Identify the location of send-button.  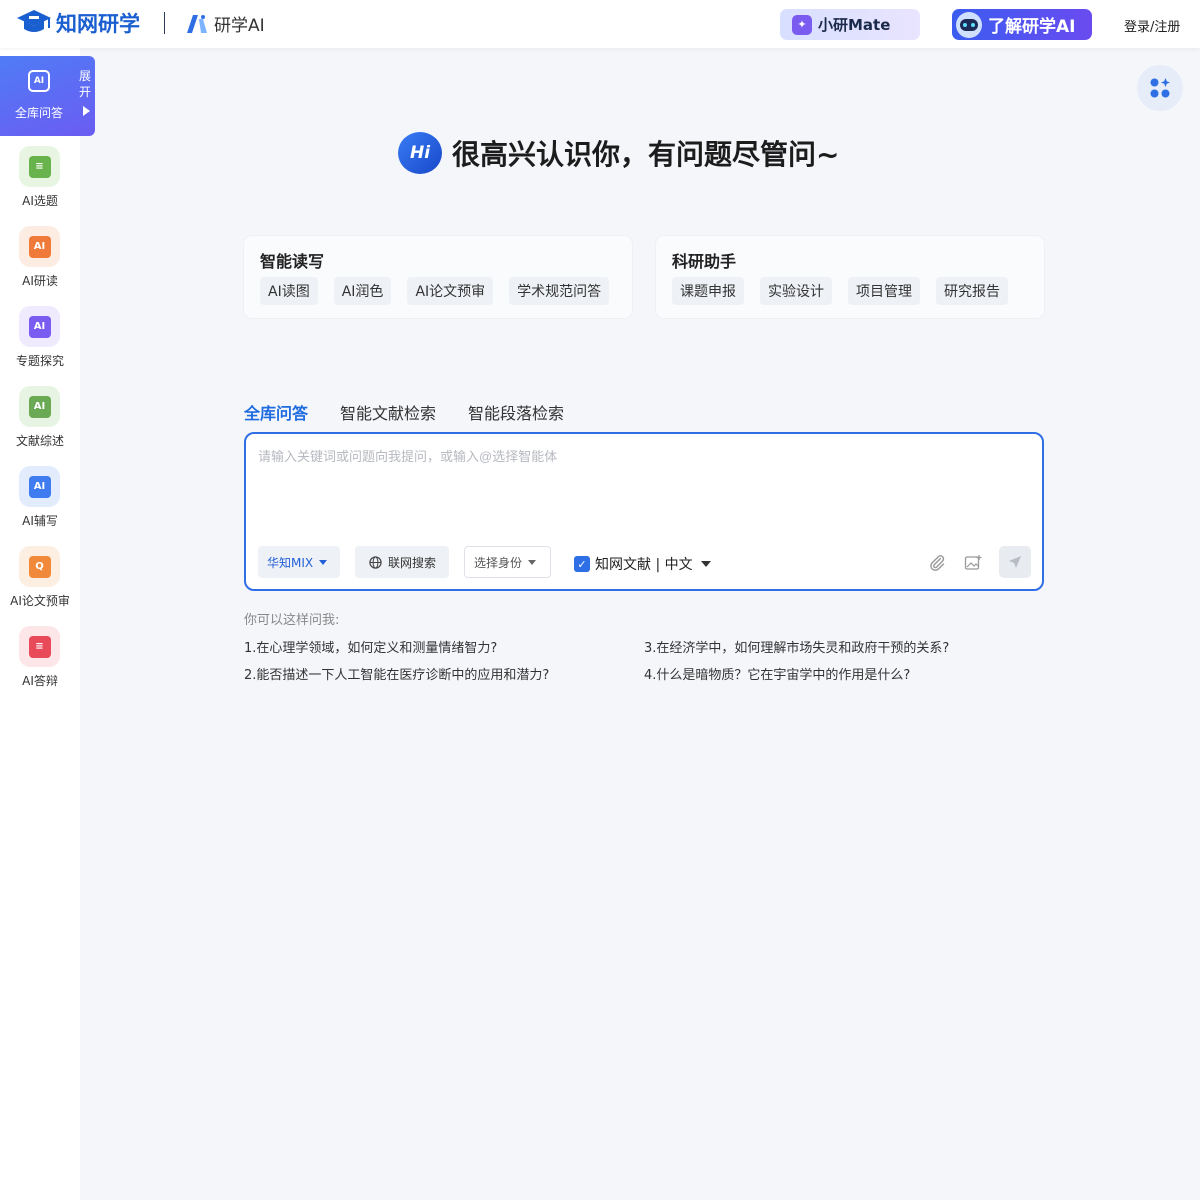
(1015, 562).